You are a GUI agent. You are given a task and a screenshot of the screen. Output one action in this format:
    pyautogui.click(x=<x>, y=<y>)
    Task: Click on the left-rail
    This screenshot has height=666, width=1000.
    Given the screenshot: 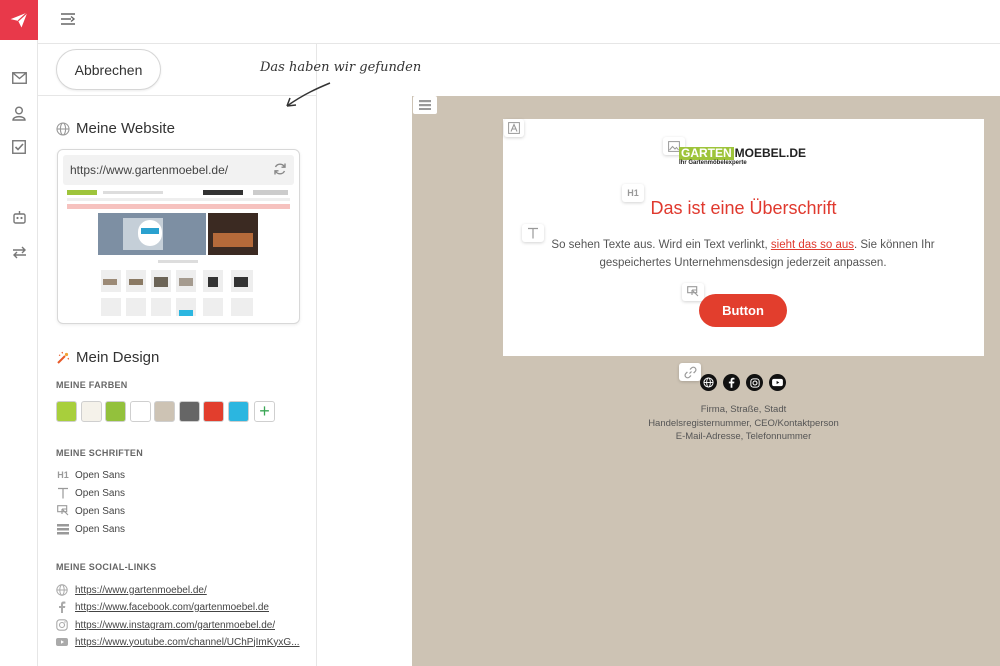 What is the action you would take?
    pyautogui.click(x=19, y=333)
    